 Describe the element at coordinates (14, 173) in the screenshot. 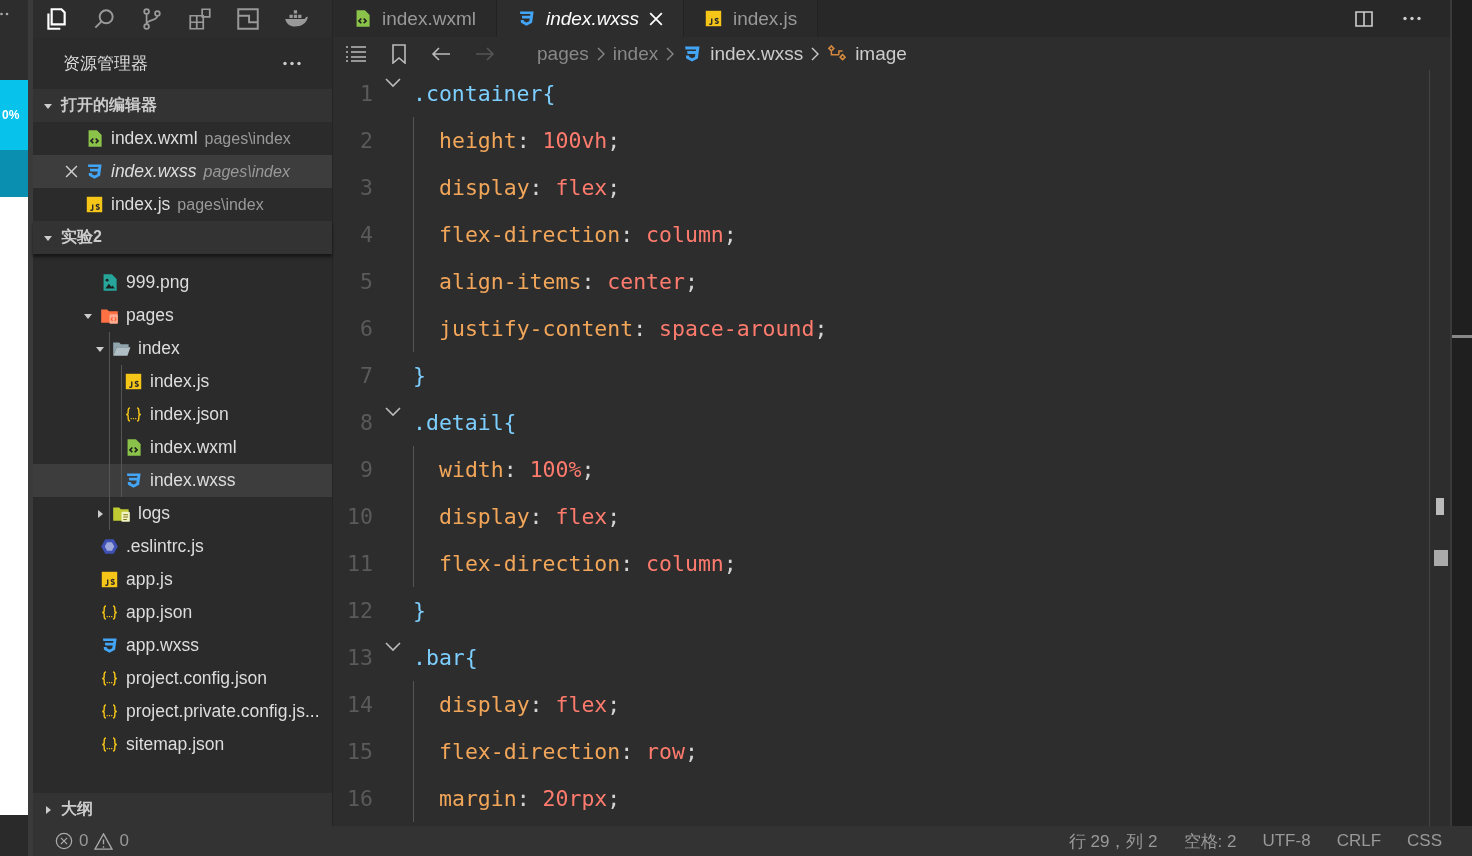

I see `simulator-nav-bar` at that location.